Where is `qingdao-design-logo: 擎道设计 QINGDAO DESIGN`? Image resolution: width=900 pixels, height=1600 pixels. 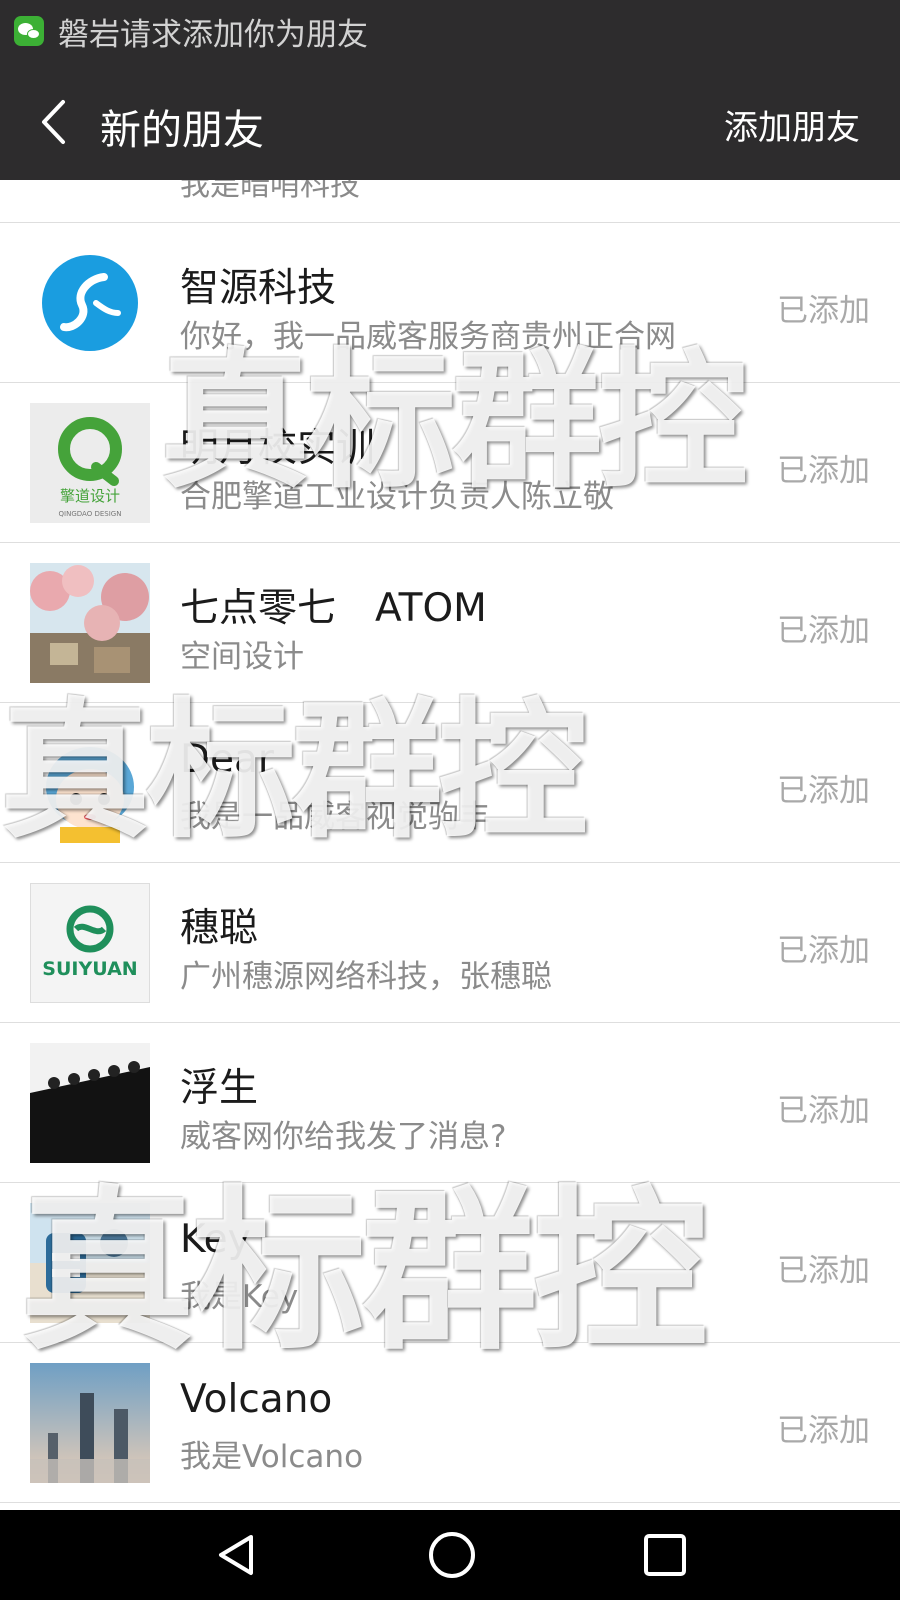 qingdao-design-logo: 擎道设计 QINGDAO DESIGN is located at coordinates (90, 463).